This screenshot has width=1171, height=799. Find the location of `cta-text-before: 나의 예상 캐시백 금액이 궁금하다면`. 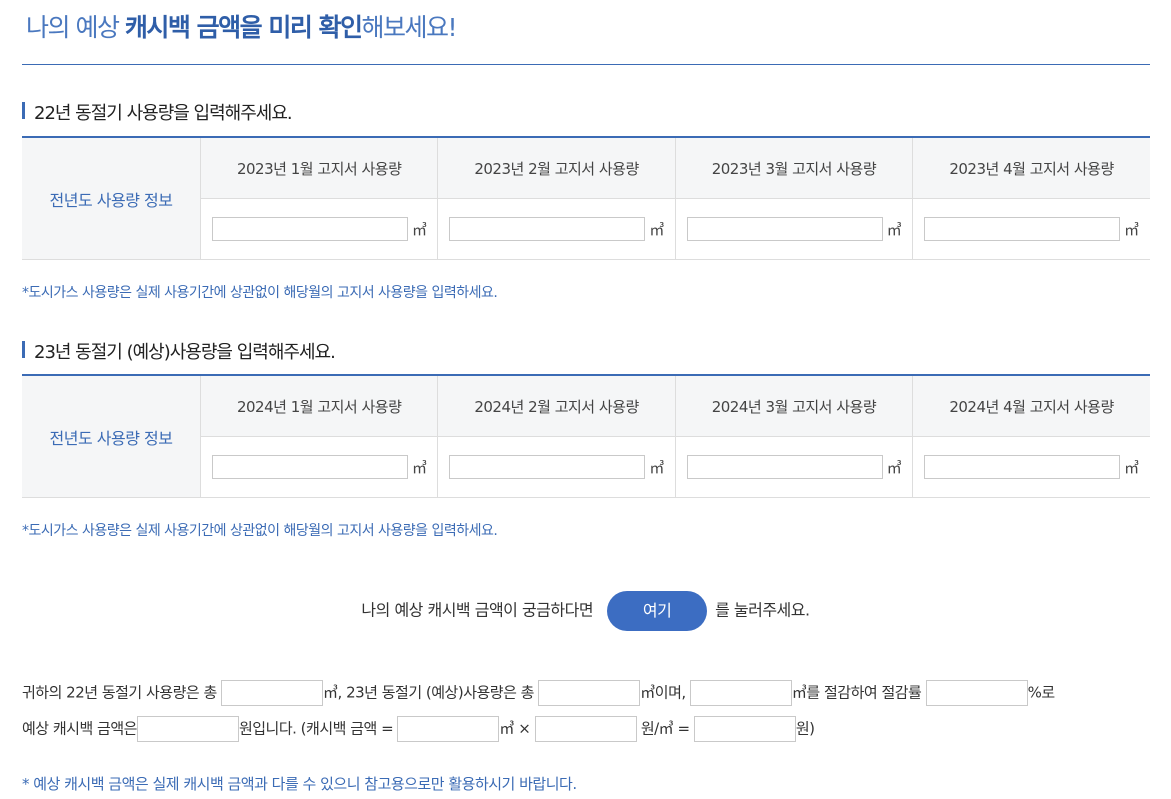

cta-text-before: 나의 예상 캐시백 금액이 궁금하다면 is located at coordinates (477, 610).